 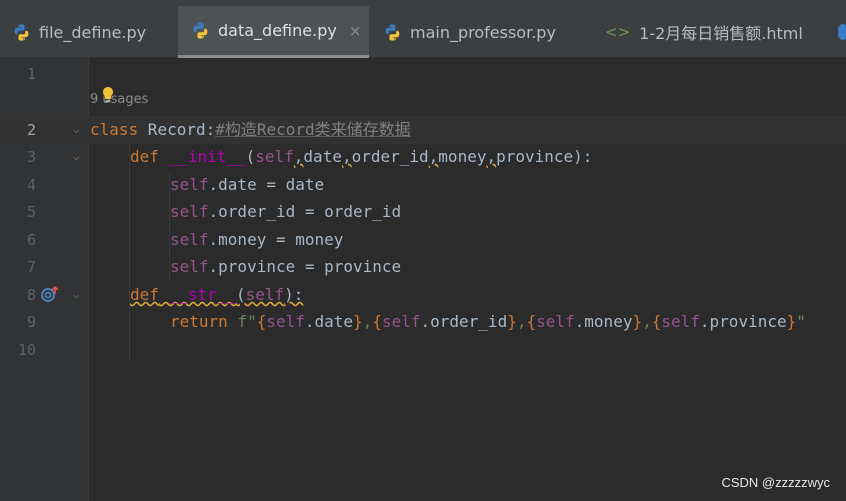 I want to click on attribute: .province, so click(x=743, y=321).